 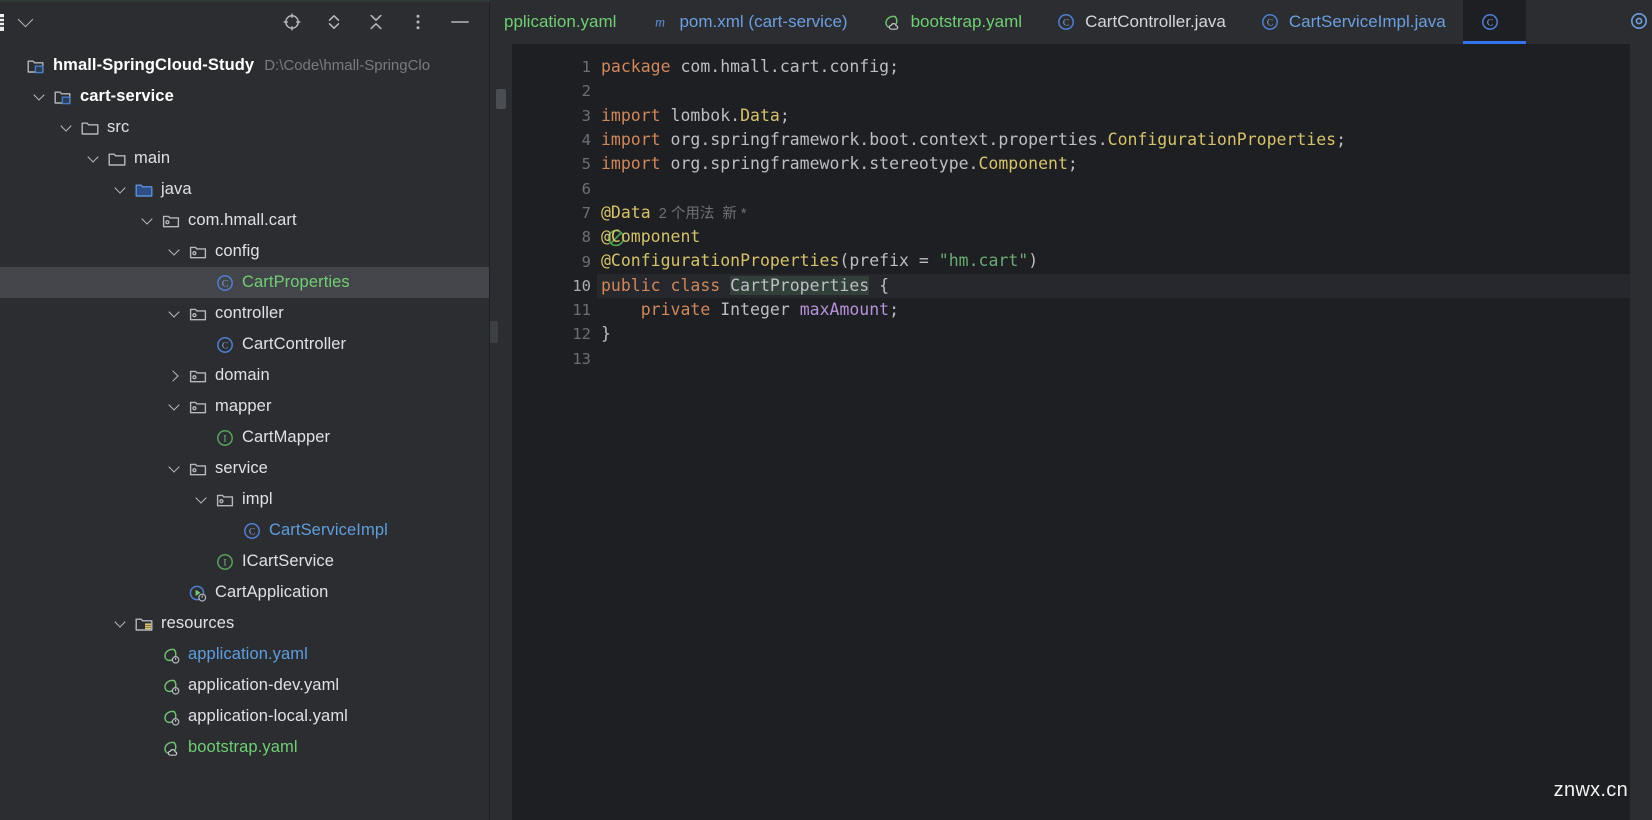 What do you see at coordinates (554, 67) in the screenshot?
I see `gutter-line: 1` at bounding box center [554, 67].